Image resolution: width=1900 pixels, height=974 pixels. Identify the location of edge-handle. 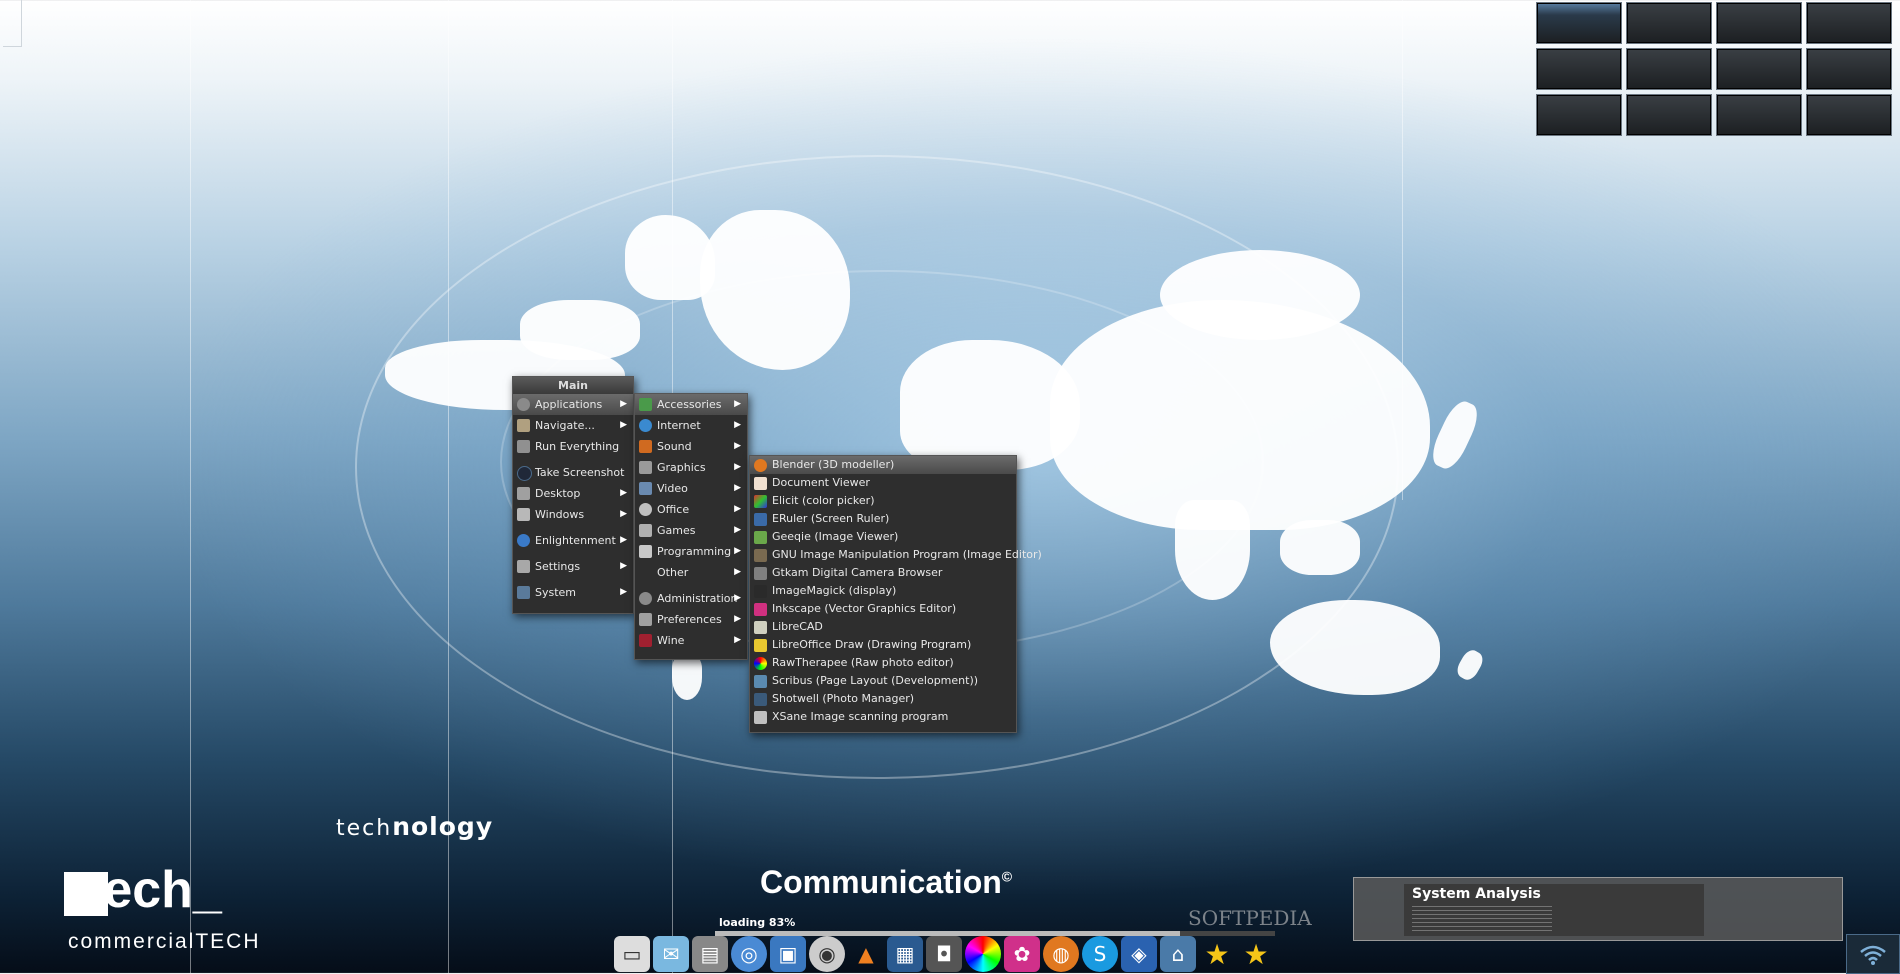
(12, 23).